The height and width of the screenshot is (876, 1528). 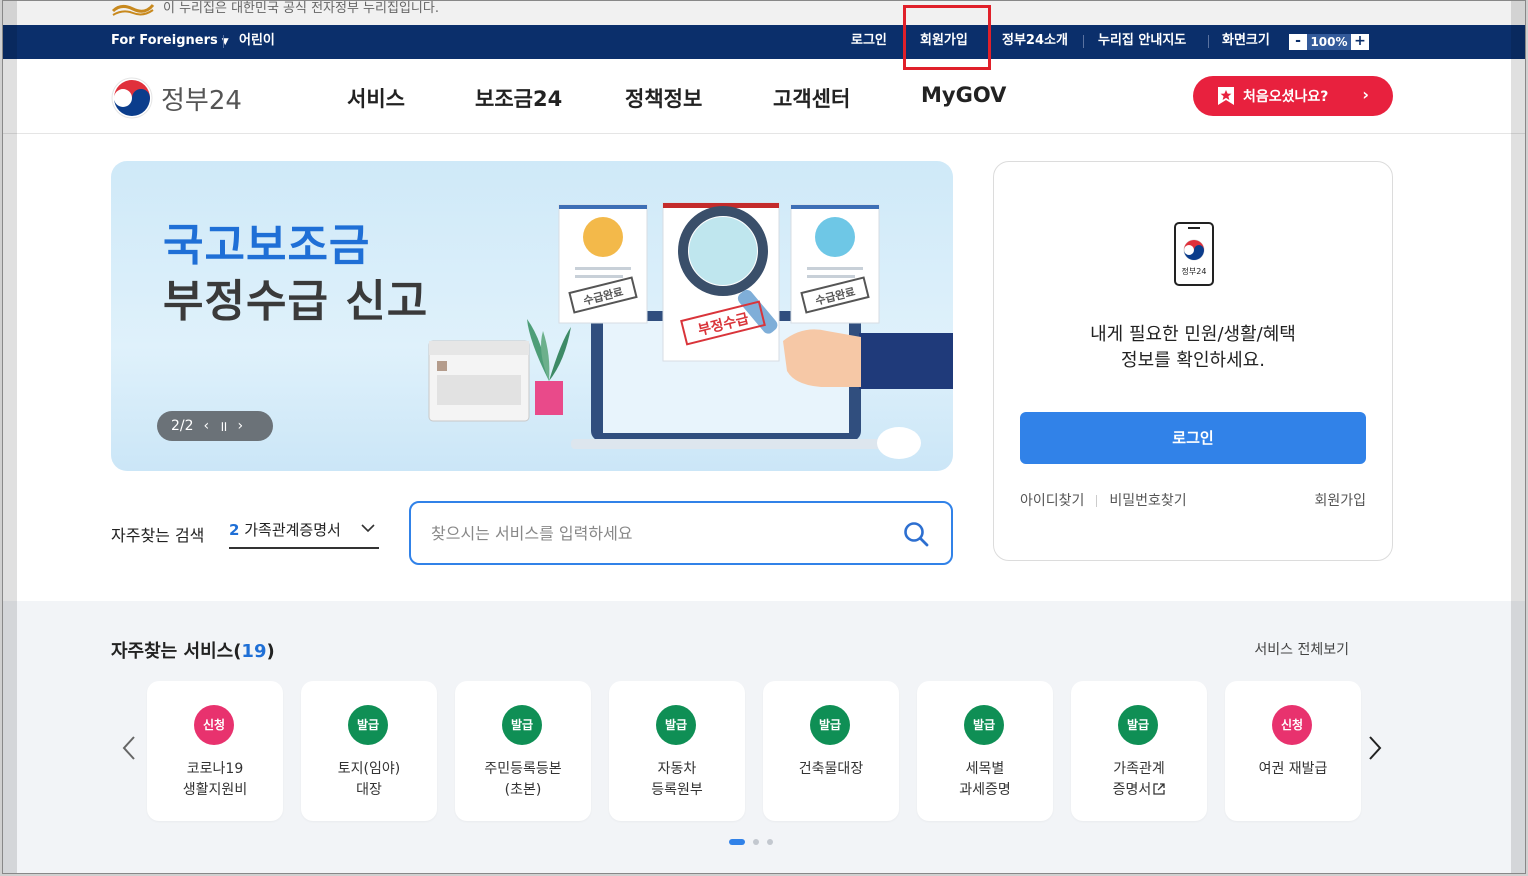 I want to click on kids-link: 어린이, so click(x=257, y=41).